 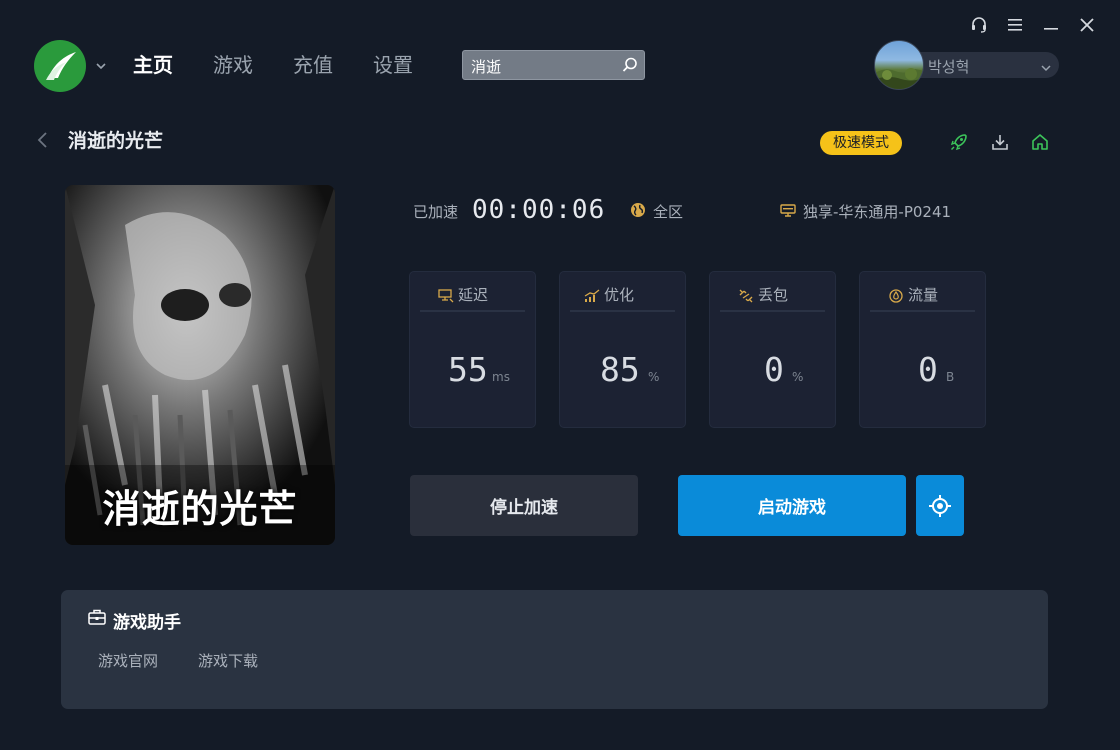 I want to click on launch-game-button: 启动游戏, so click(x=792, y=505).